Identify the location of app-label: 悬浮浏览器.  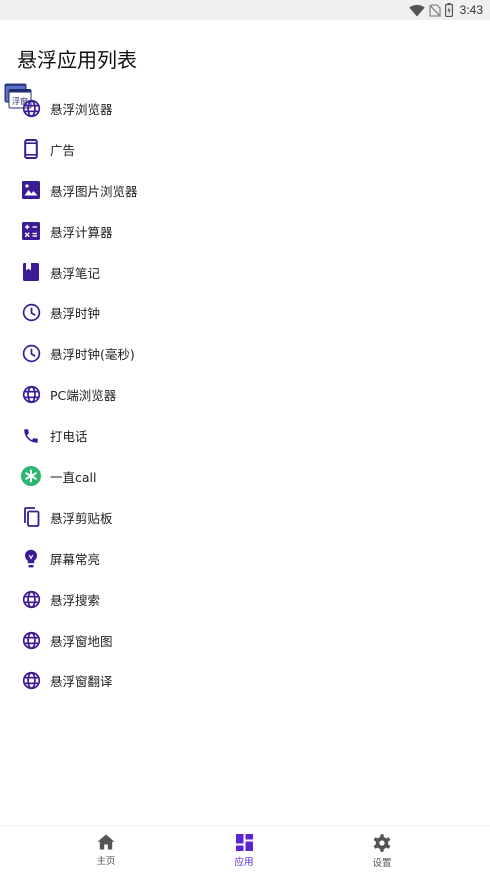
(81, 109).